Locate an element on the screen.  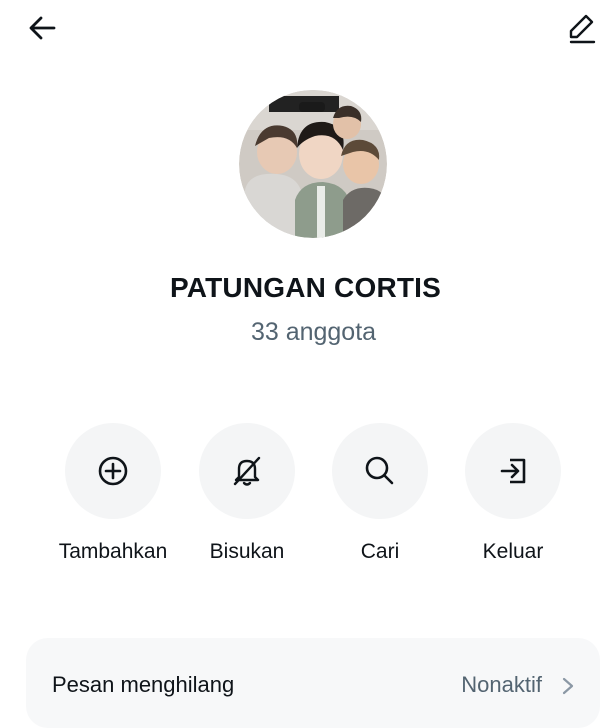
group-photo-avatar is located at coordinates (313, 164).